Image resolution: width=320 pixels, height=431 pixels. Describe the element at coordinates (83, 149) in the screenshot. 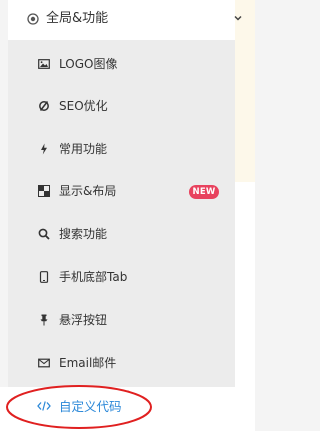

I see `menu-item-label: 常用功能` at that location.